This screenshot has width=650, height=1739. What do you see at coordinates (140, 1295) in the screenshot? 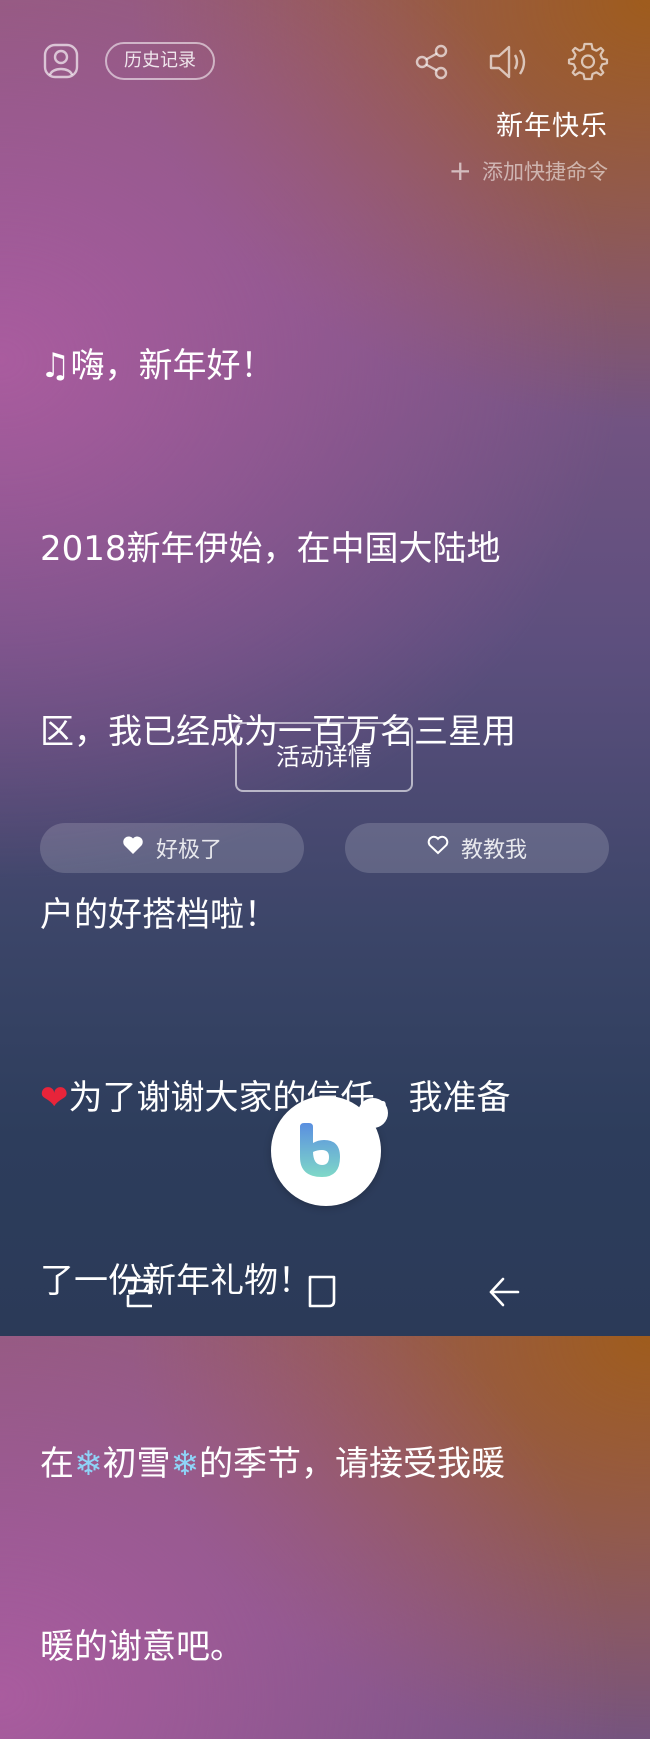
I see `recent-apps-icon` at bounding box center [140, 1295].